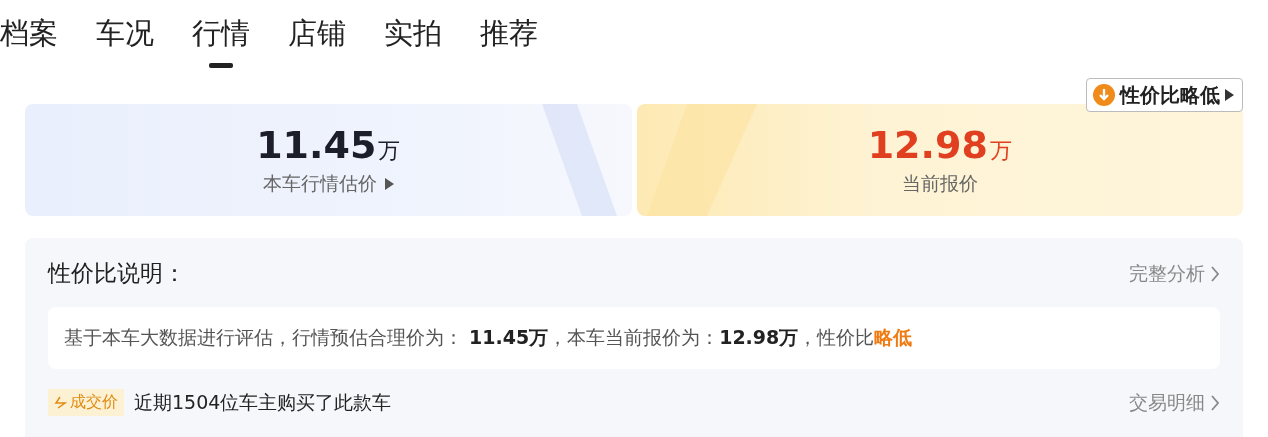  I want to click on tab: 店铺, so click(317, 40).